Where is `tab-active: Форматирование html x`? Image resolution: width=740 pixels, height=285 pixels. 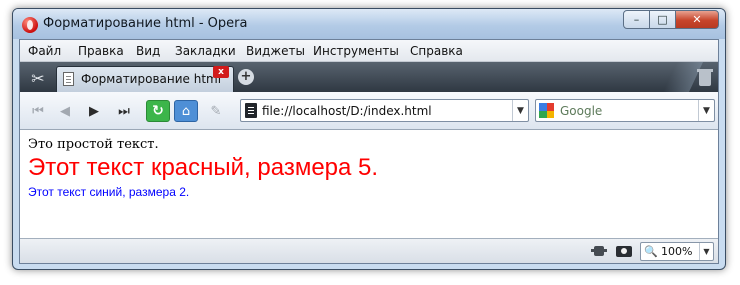 tab-active: Форматирование html x is located at coordinates (145, 79).